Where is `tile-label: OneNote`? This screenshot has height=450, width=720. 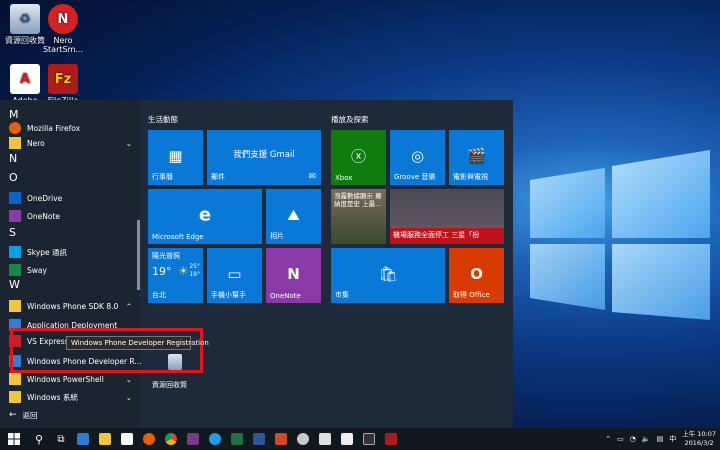
tile-label: OneNote is located at coordinates (285, 296).